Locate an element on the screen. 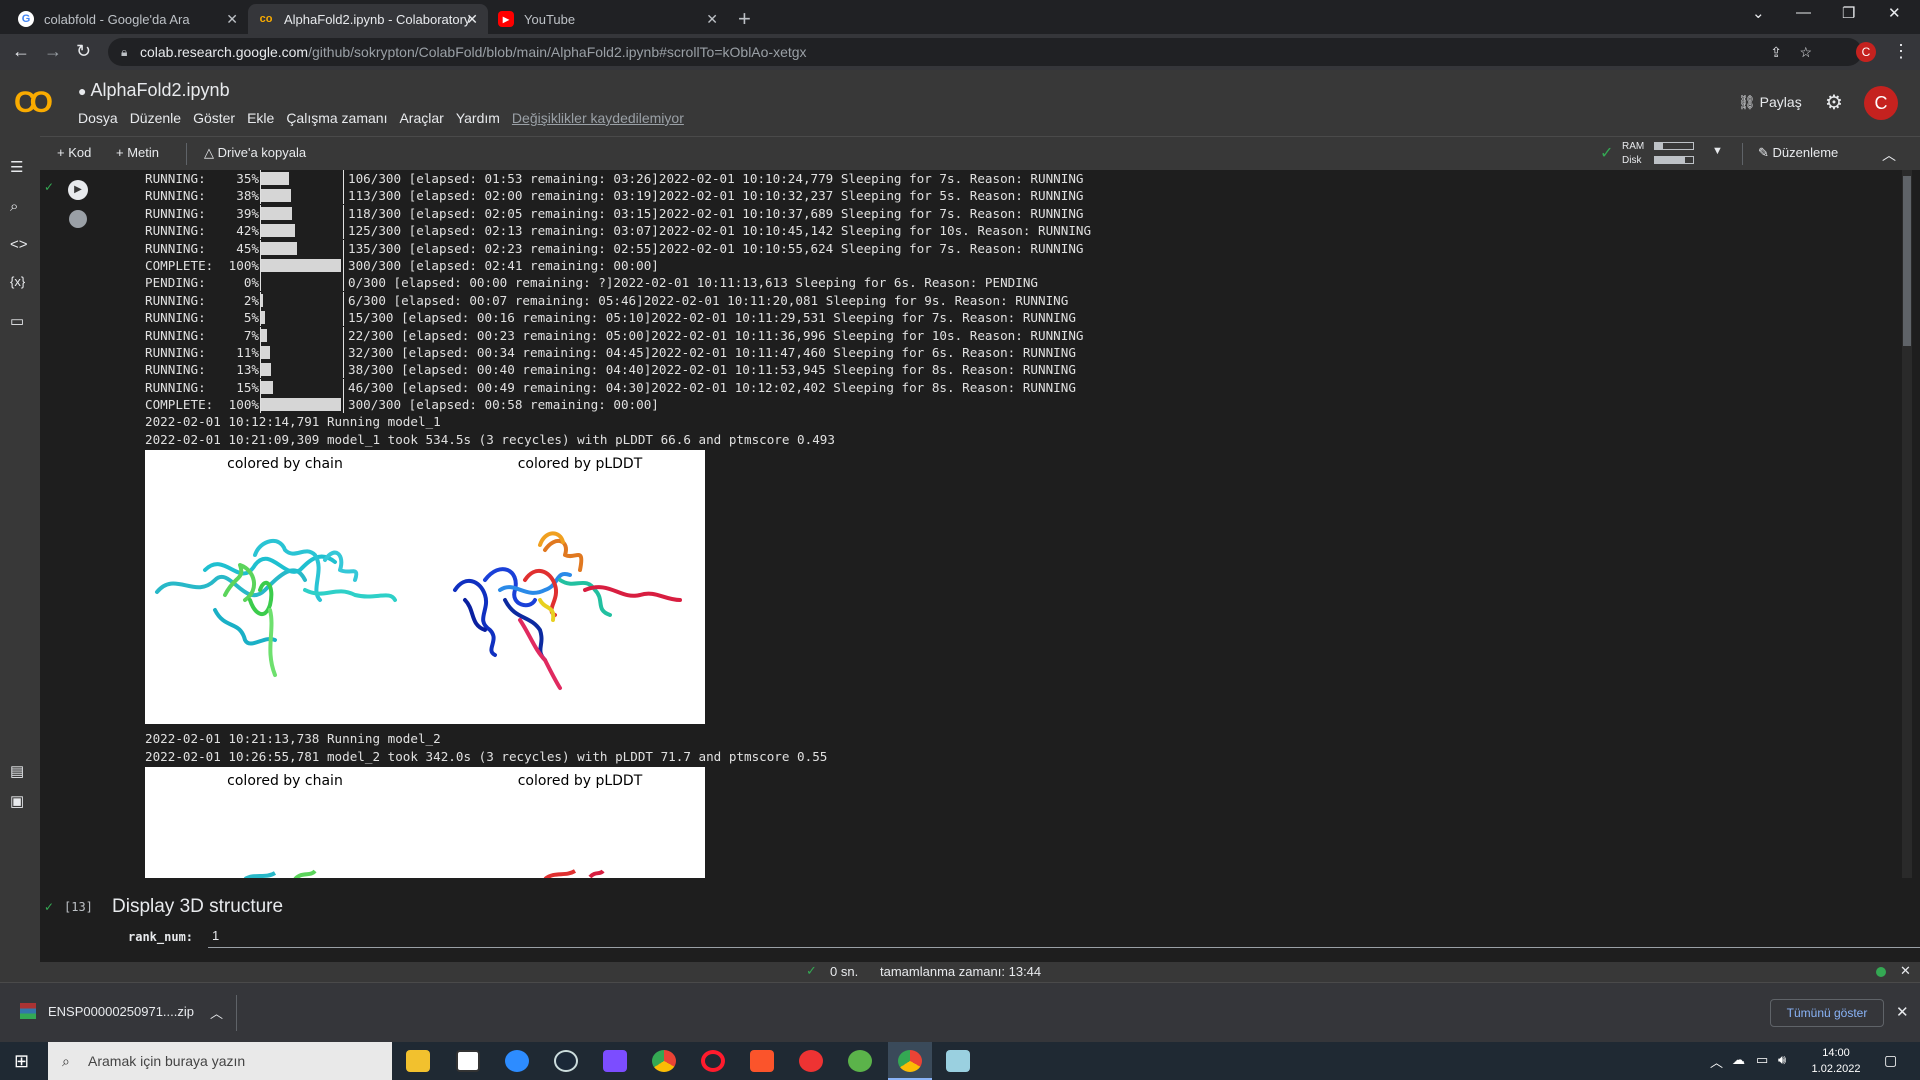  resource-monitor: RAM Disk is located at coordinates (1658, 154).